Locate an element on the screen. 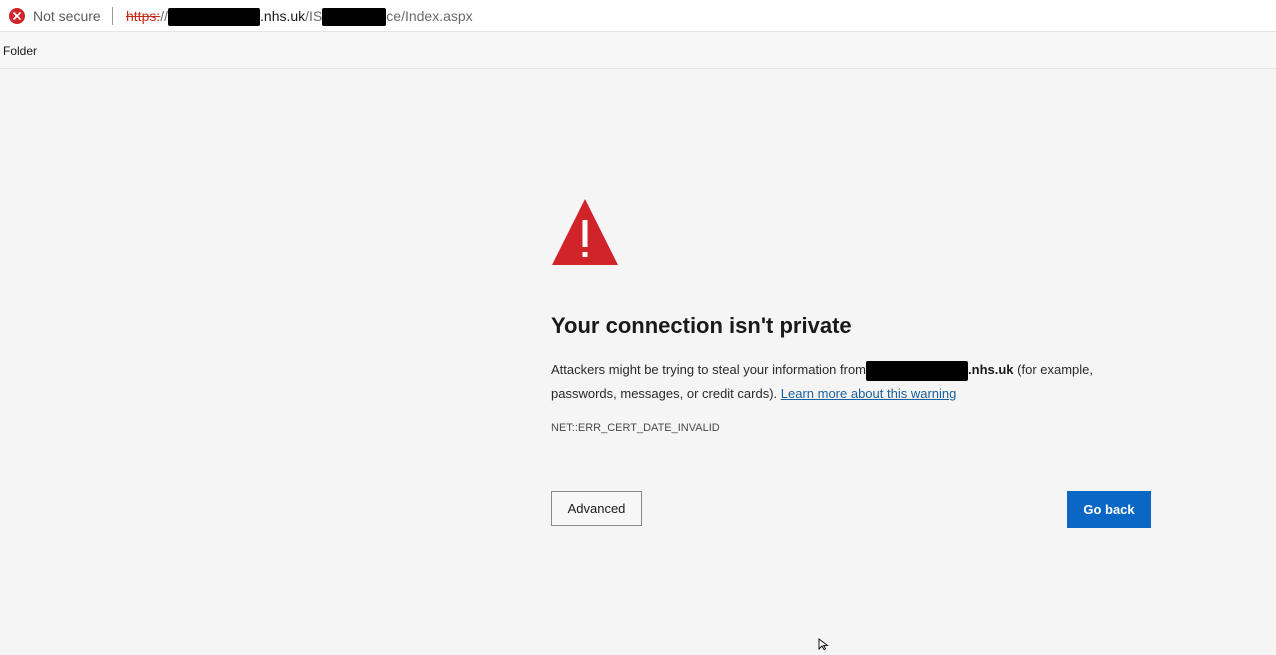  error-code: NET::ERR_CERT_DATE_INVALID is located at coordinates (635, 428).